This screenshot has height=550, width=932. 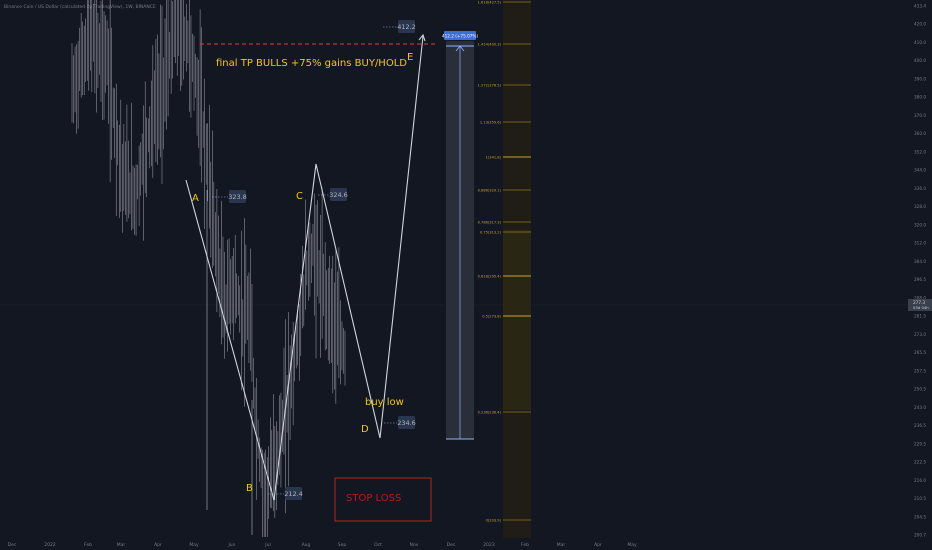 What do you see at coordinates (920, 279) in the screenshot?
I see `y-tick-label: 296.5` at bounding box center [920, 279].